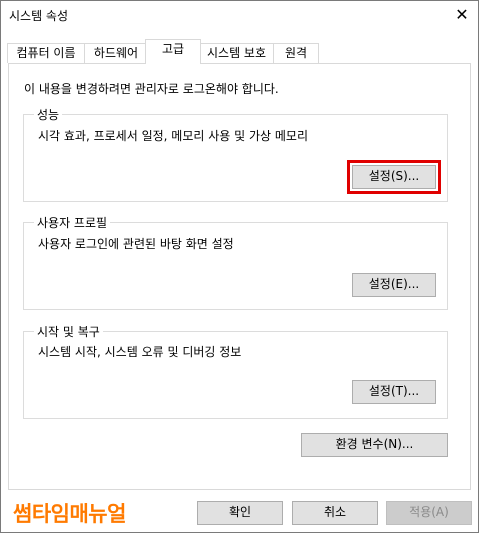 The height and width of the screenshot is (533, 479). Describe the element at coordinates (236, 53) in the screenshot. I see `tab-system-protection: 시스템 보호` at that location.